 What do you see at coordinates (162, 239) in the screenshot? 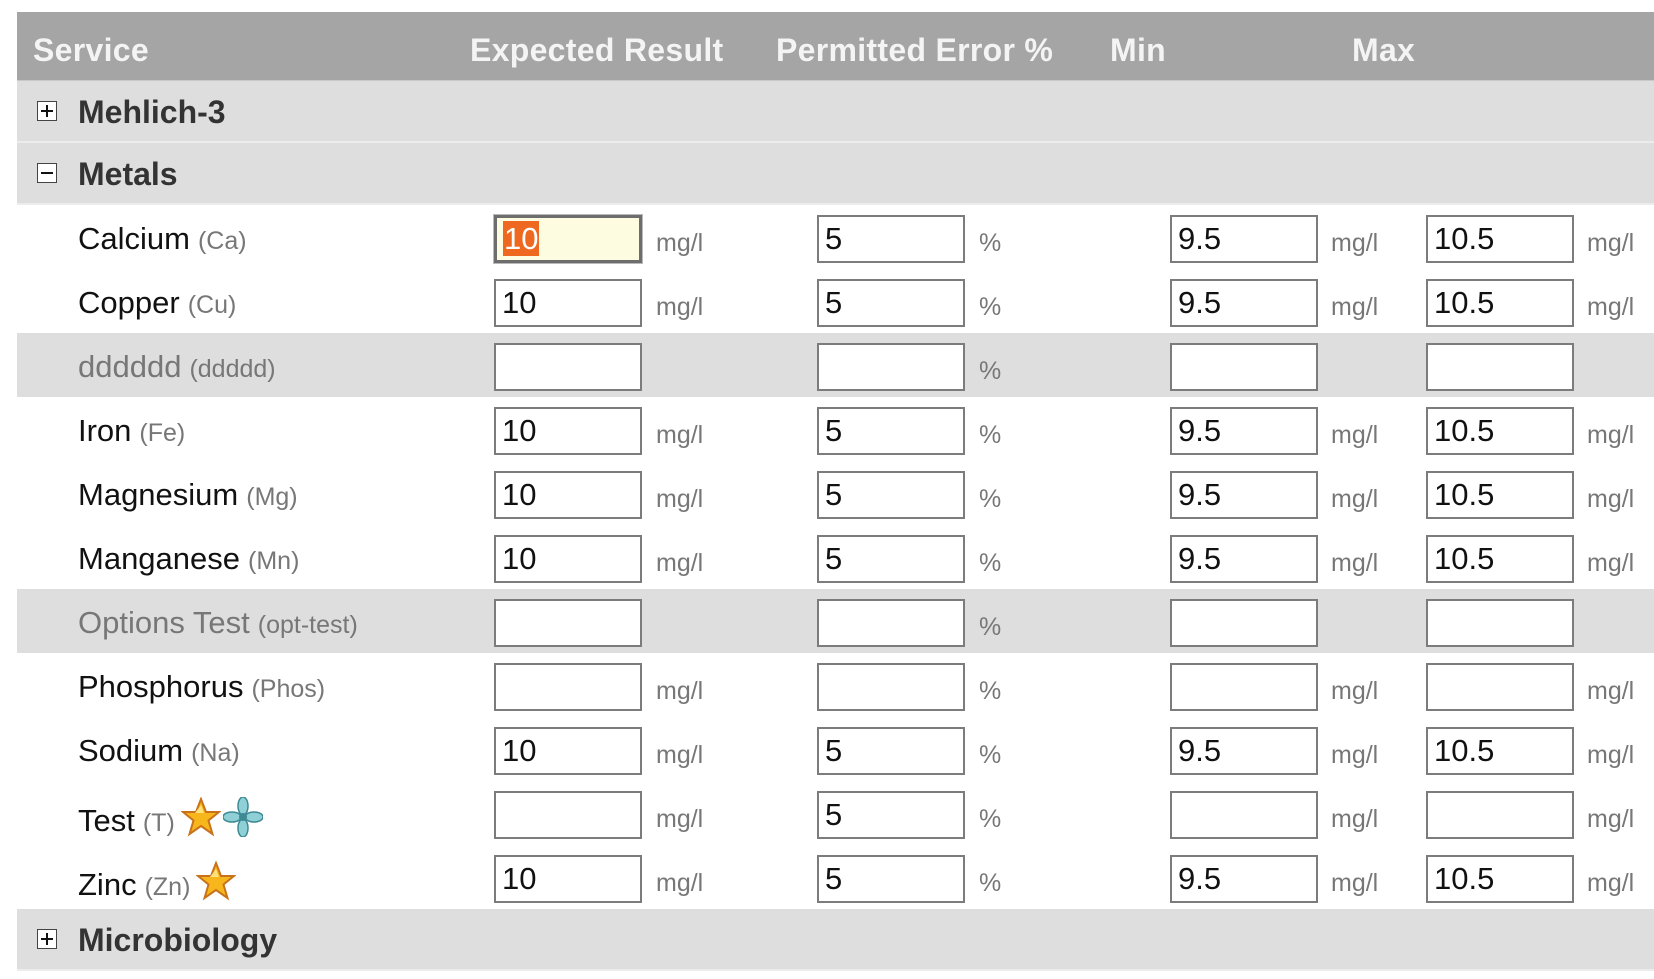
I see `service-name: Calcium (Ca)` at bounding box center [162, 239].